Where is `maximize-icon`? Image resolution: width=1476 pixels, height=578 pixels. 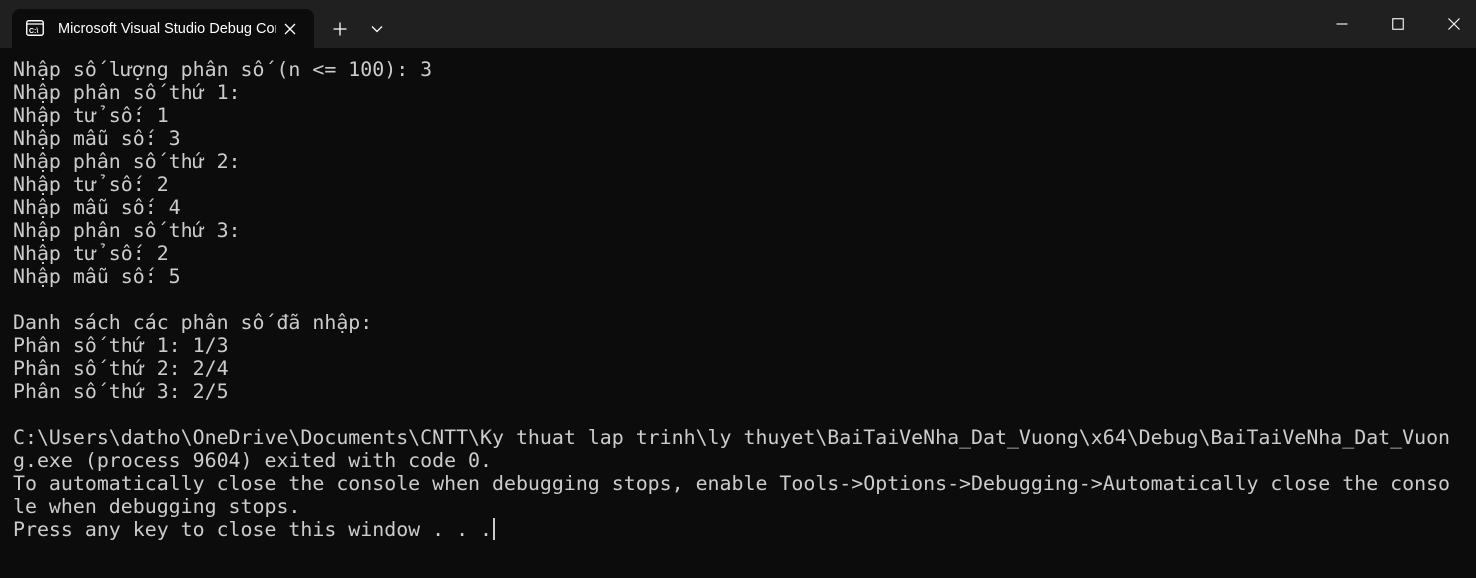 maximize-icon is located at coordinates (1398, 24).